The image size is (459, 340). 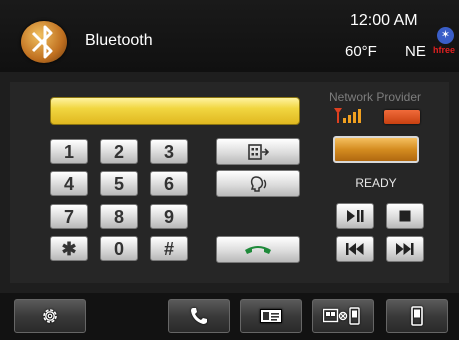 What do you see at coordinates (119, 40) in the screenshot?
I see `app-title: Bluetooth` at bounding box center [119, 40].